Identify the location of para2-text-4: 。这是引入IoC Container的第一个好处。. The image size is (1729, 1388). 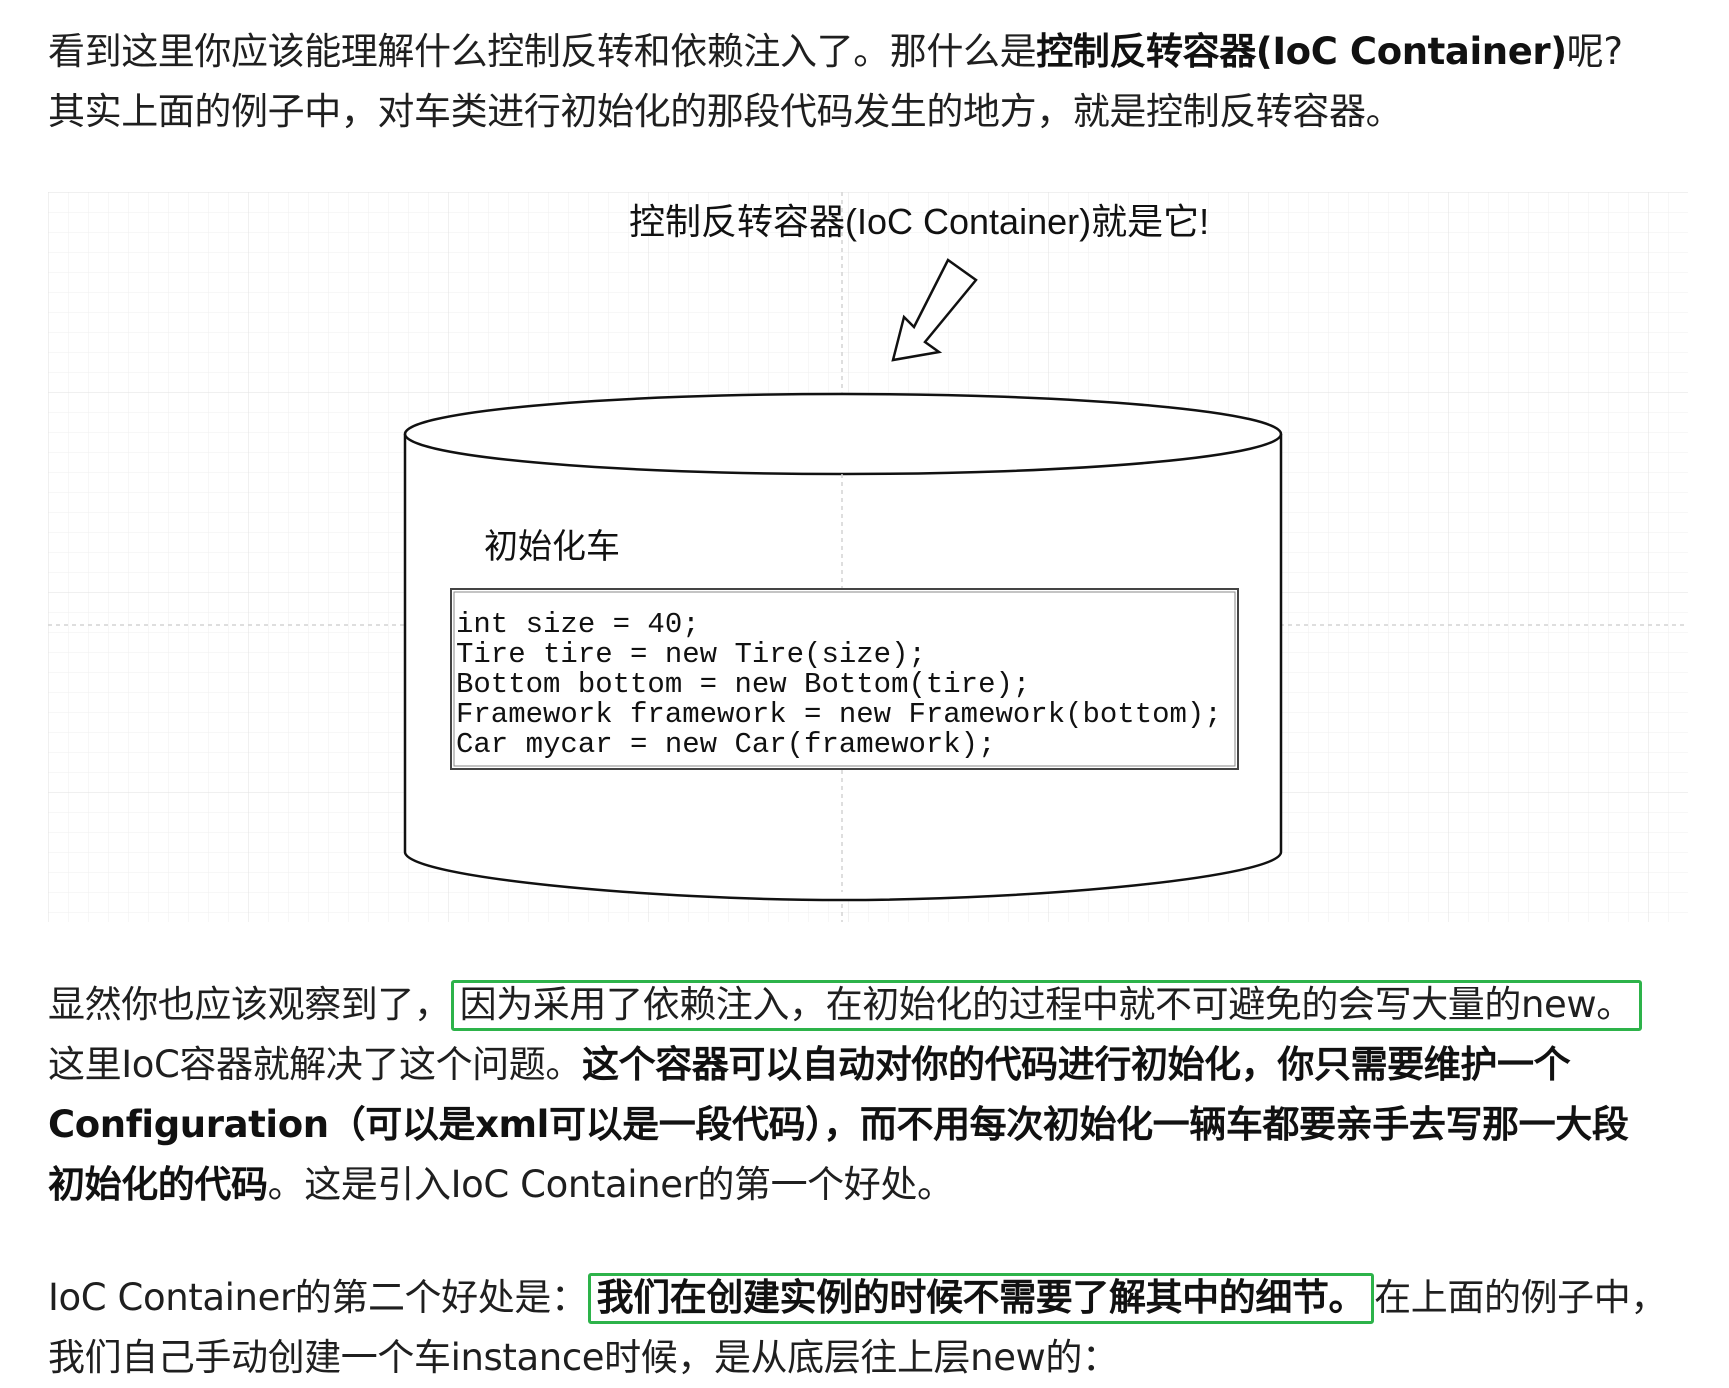
(610, 1184).